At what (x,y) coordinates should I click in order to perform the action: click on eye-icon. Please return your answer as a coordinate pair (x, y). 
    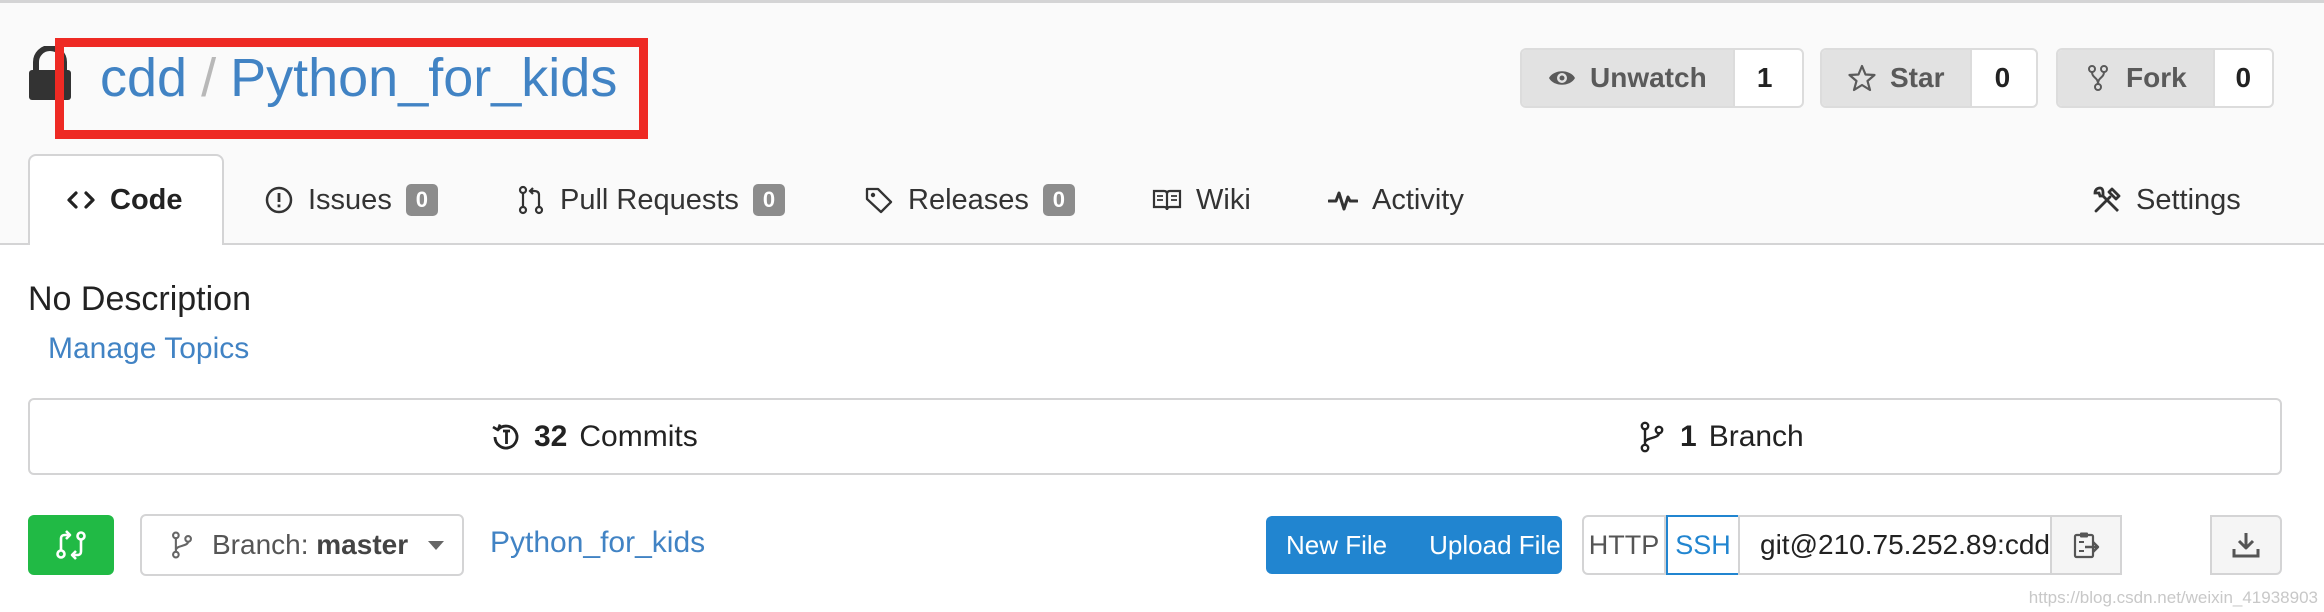
    Looking at the image, I should click on (1562, 78).